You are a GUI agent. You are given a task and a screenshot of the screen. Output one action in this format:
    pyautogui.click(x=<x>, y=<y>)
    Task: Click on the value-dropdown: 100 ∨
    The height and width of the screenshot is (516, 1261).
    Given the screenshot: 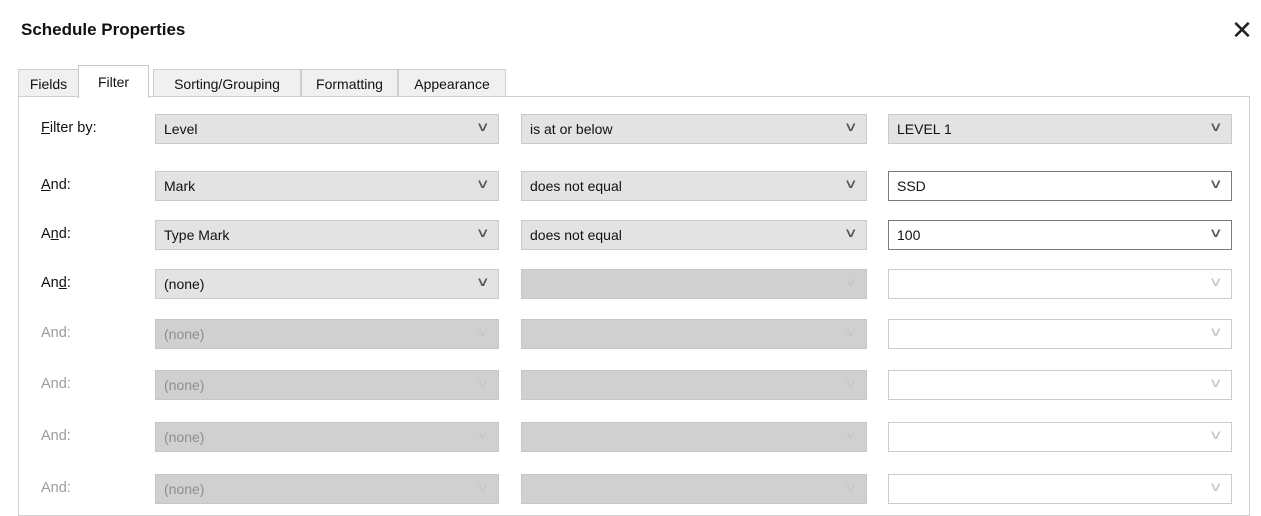 What is the action you would take?
    pyautogui.click(x=1060, y=235)
    